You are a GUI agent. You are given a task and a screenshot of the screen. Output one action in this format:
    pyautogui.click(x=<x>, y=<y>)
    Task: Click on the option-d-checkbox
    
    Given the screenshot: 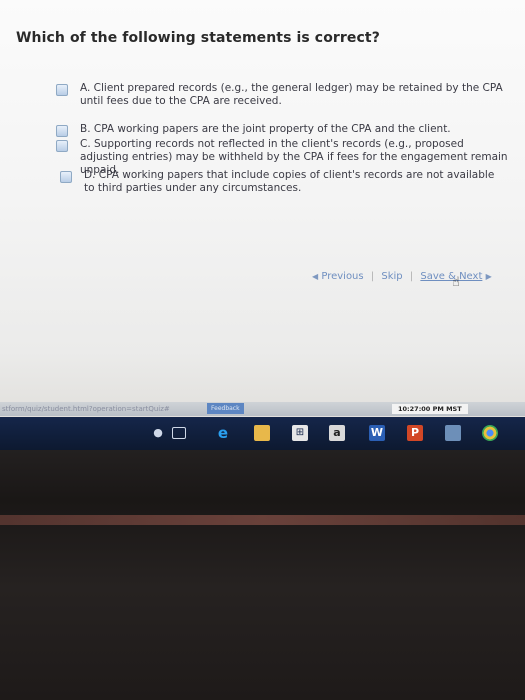 What is the action you would take?
    pyautogui.click(x=66, y=177)
    